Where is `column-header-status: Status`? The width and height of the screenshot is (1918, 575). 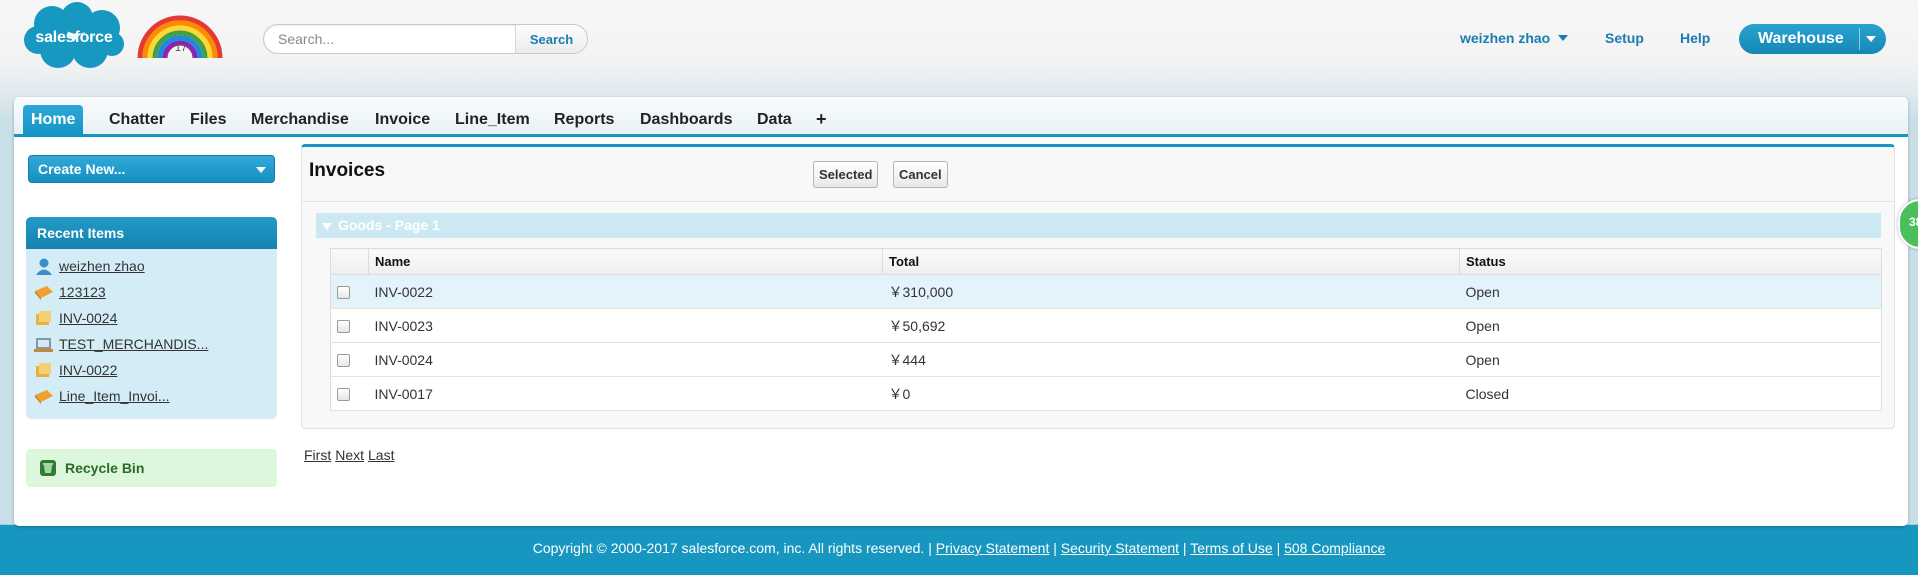 column-header-status: Status is located at coordinates (1670, 261).